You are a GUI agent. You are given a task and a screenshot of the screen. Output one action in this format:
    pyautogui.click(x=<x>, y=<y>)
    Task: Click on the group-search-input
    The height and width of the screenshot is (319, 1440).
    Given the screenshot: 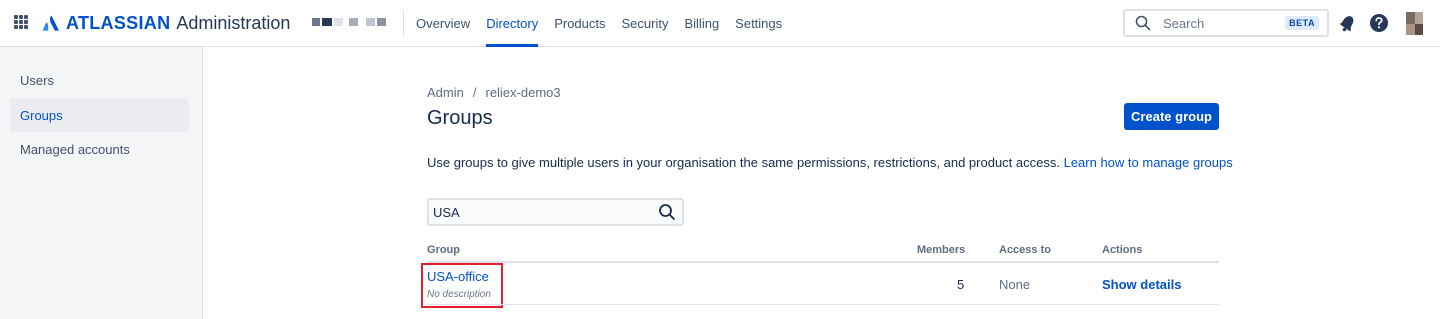 What is the action you would take?
    pyautogui.click(x=543, y=212)
    